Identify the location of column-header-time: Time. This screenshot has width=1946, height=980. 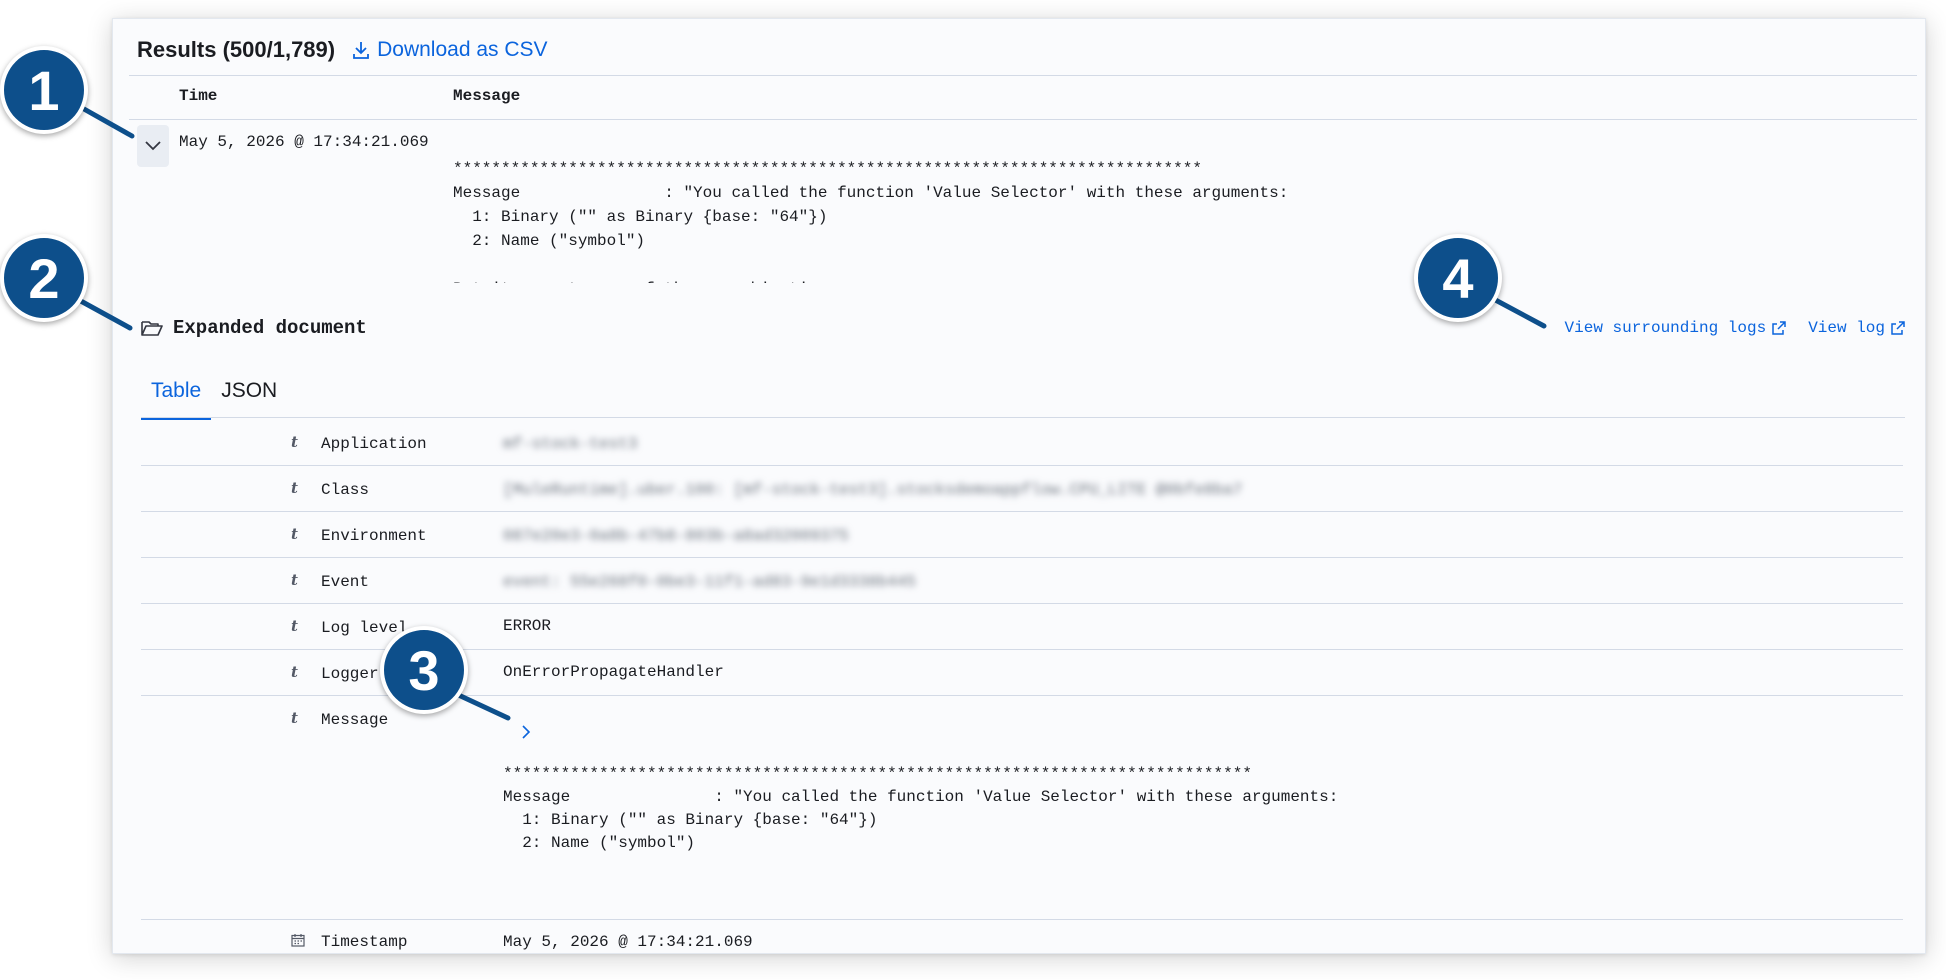
(198, 96).